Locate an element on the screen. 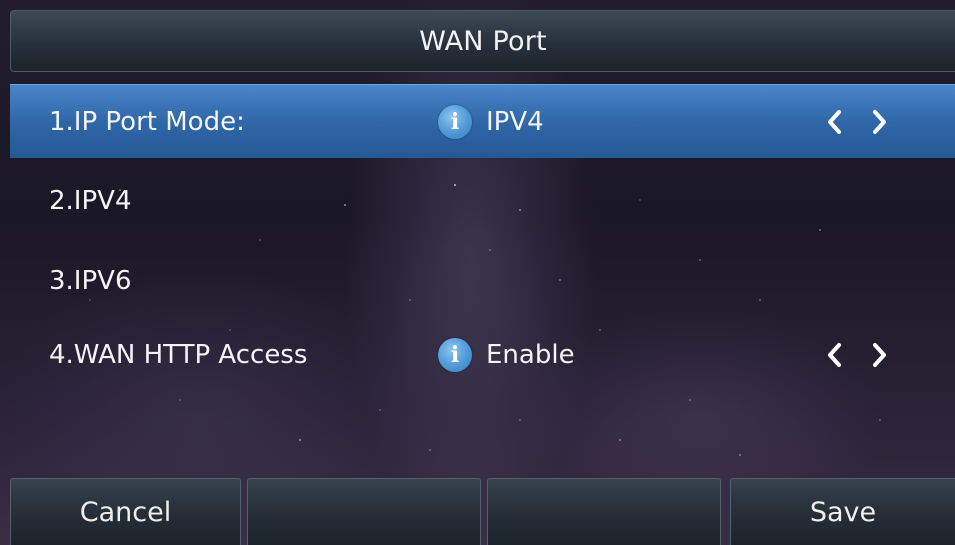 This screenshot has height=545, width=955. menu-item-label: 3.IPV6 is located at coordinates (90, 281).